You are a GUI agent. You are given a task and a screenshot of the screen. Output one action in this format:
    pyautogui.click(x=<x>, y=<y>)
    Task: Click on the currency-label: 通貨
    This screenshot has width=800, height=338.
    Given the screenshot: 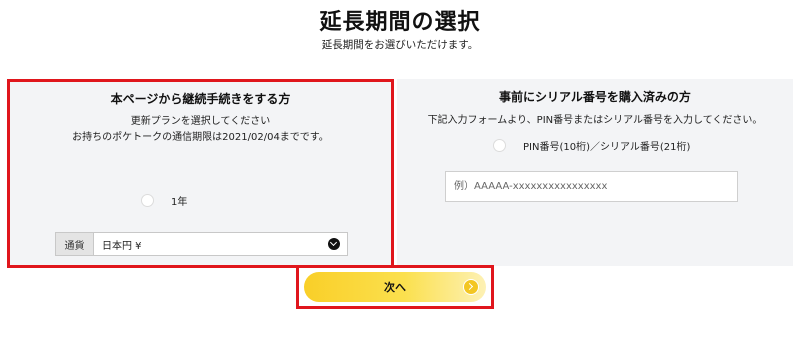 What is the action you would take?
    pyautogui.click(x=75, y=244)
    